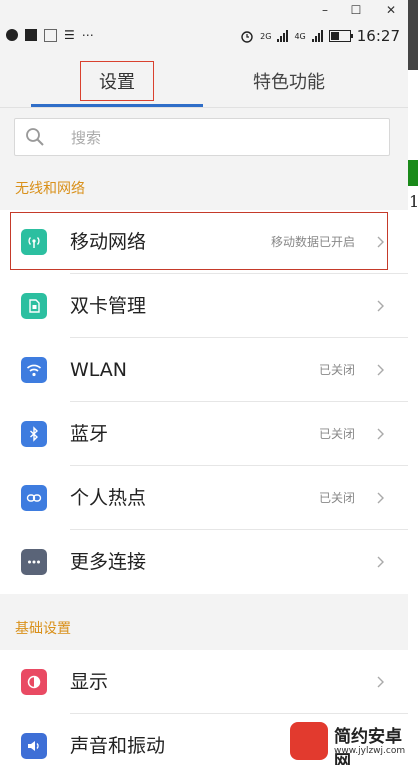 This screenshot has width=418, height=765. Describe the element at coordinates (247, 37) in the screenshot. I see `alarm-icon` at that location.